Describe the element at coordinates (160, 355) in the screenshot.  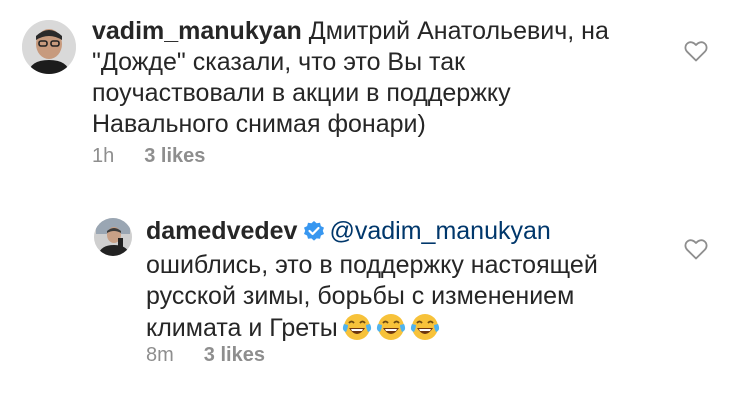
I see `comment-time: 8m` at that location.